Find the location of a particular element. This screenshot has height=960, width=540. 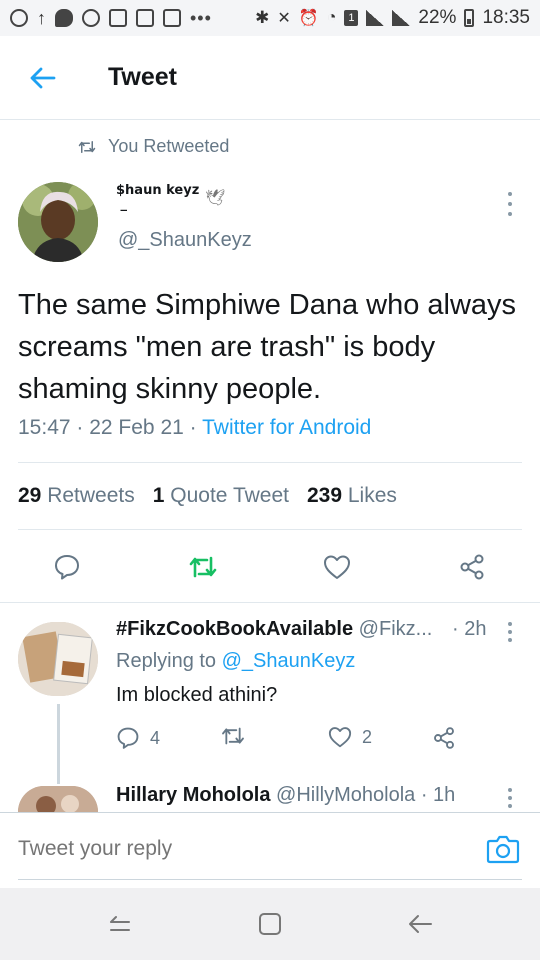

instagram-icon is located at coordinates (91, 18).